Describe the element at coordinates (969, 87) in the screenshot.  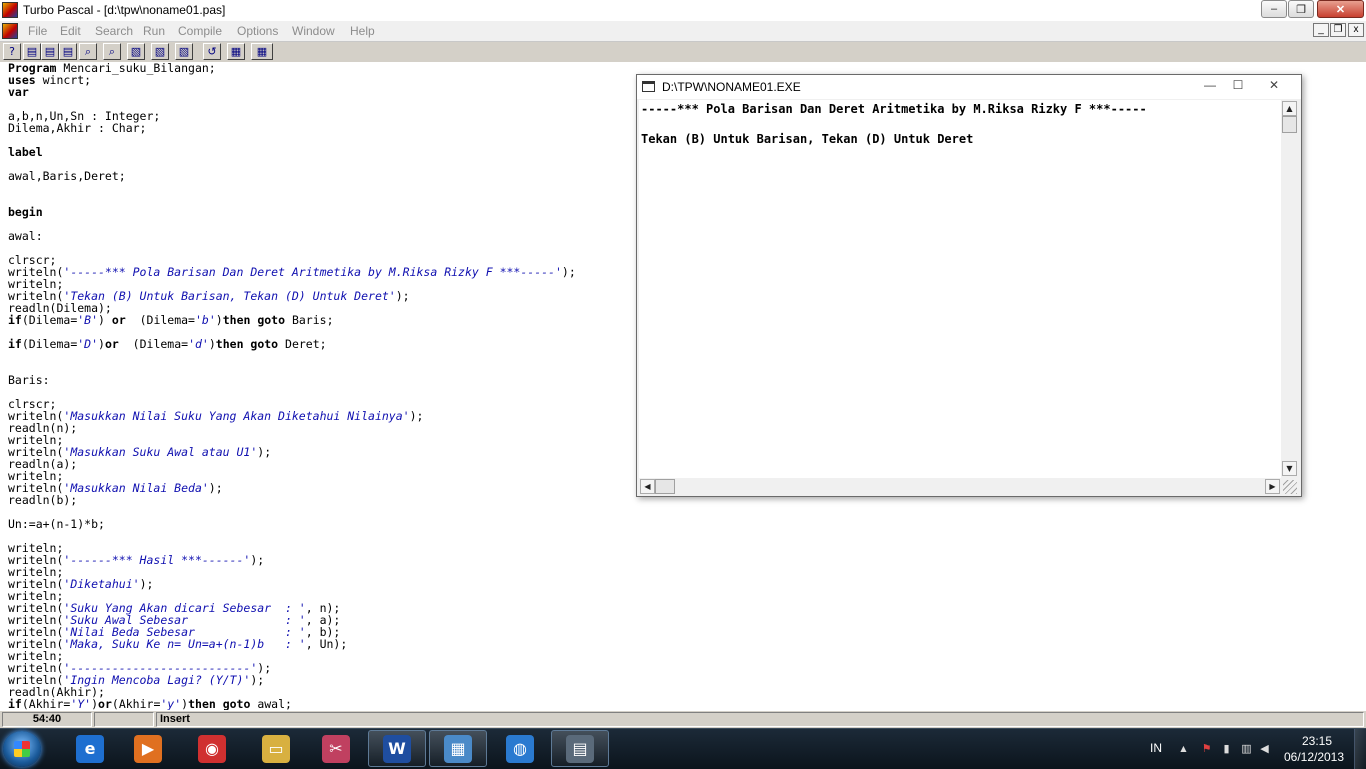
I see `console-title-bar: D:\TPW\NONAME01.EXE — ☐ ✕` at that location.